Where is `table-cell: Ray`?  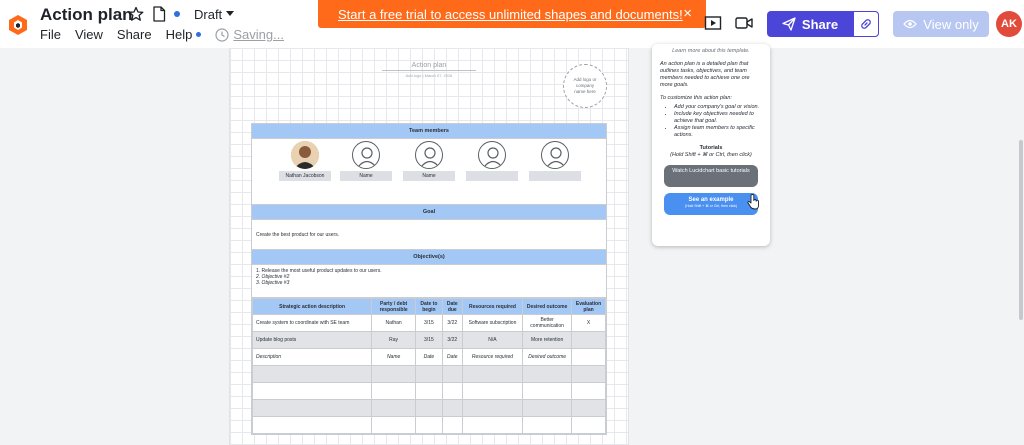 table-cell: Ray is located at coordinates (393, 340).